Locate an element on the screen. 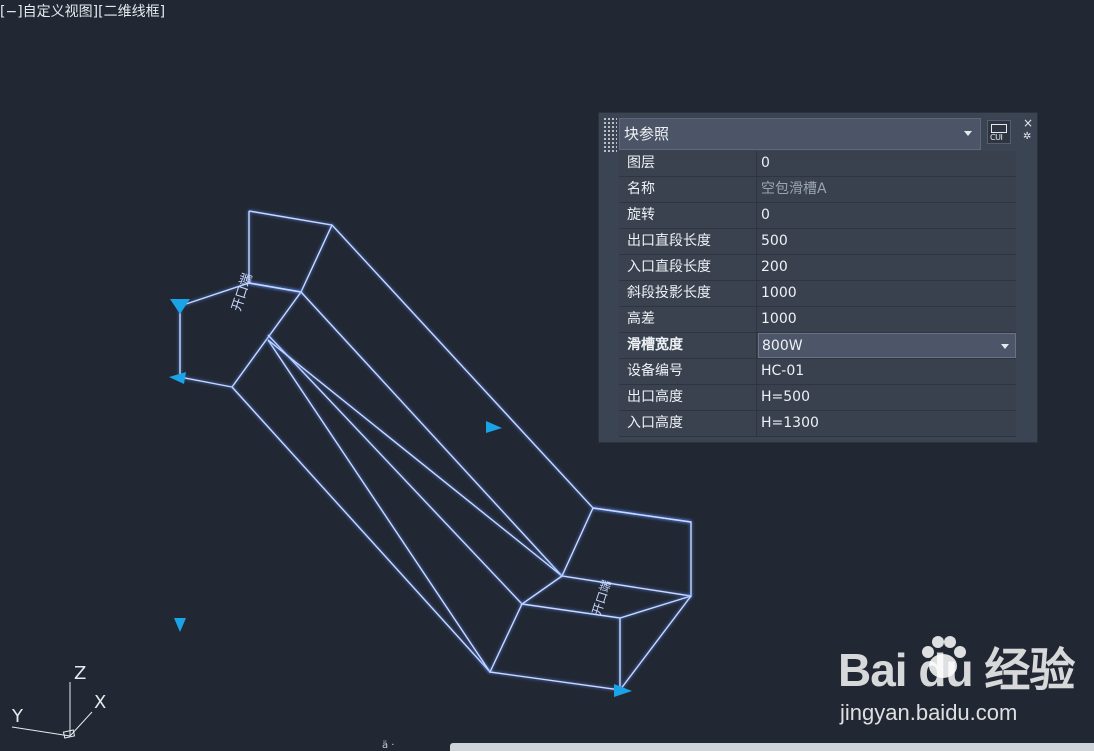  axis-z-label: Z is located at coordinates (80, 673).